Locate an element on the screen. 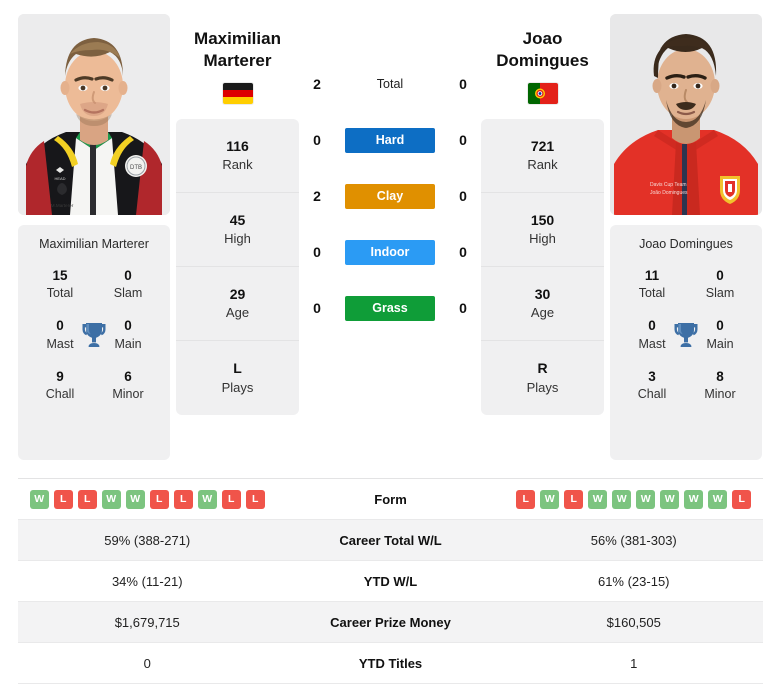 The image size is (779, 699). left-age-label: Age is located at coordinates (237, 313).